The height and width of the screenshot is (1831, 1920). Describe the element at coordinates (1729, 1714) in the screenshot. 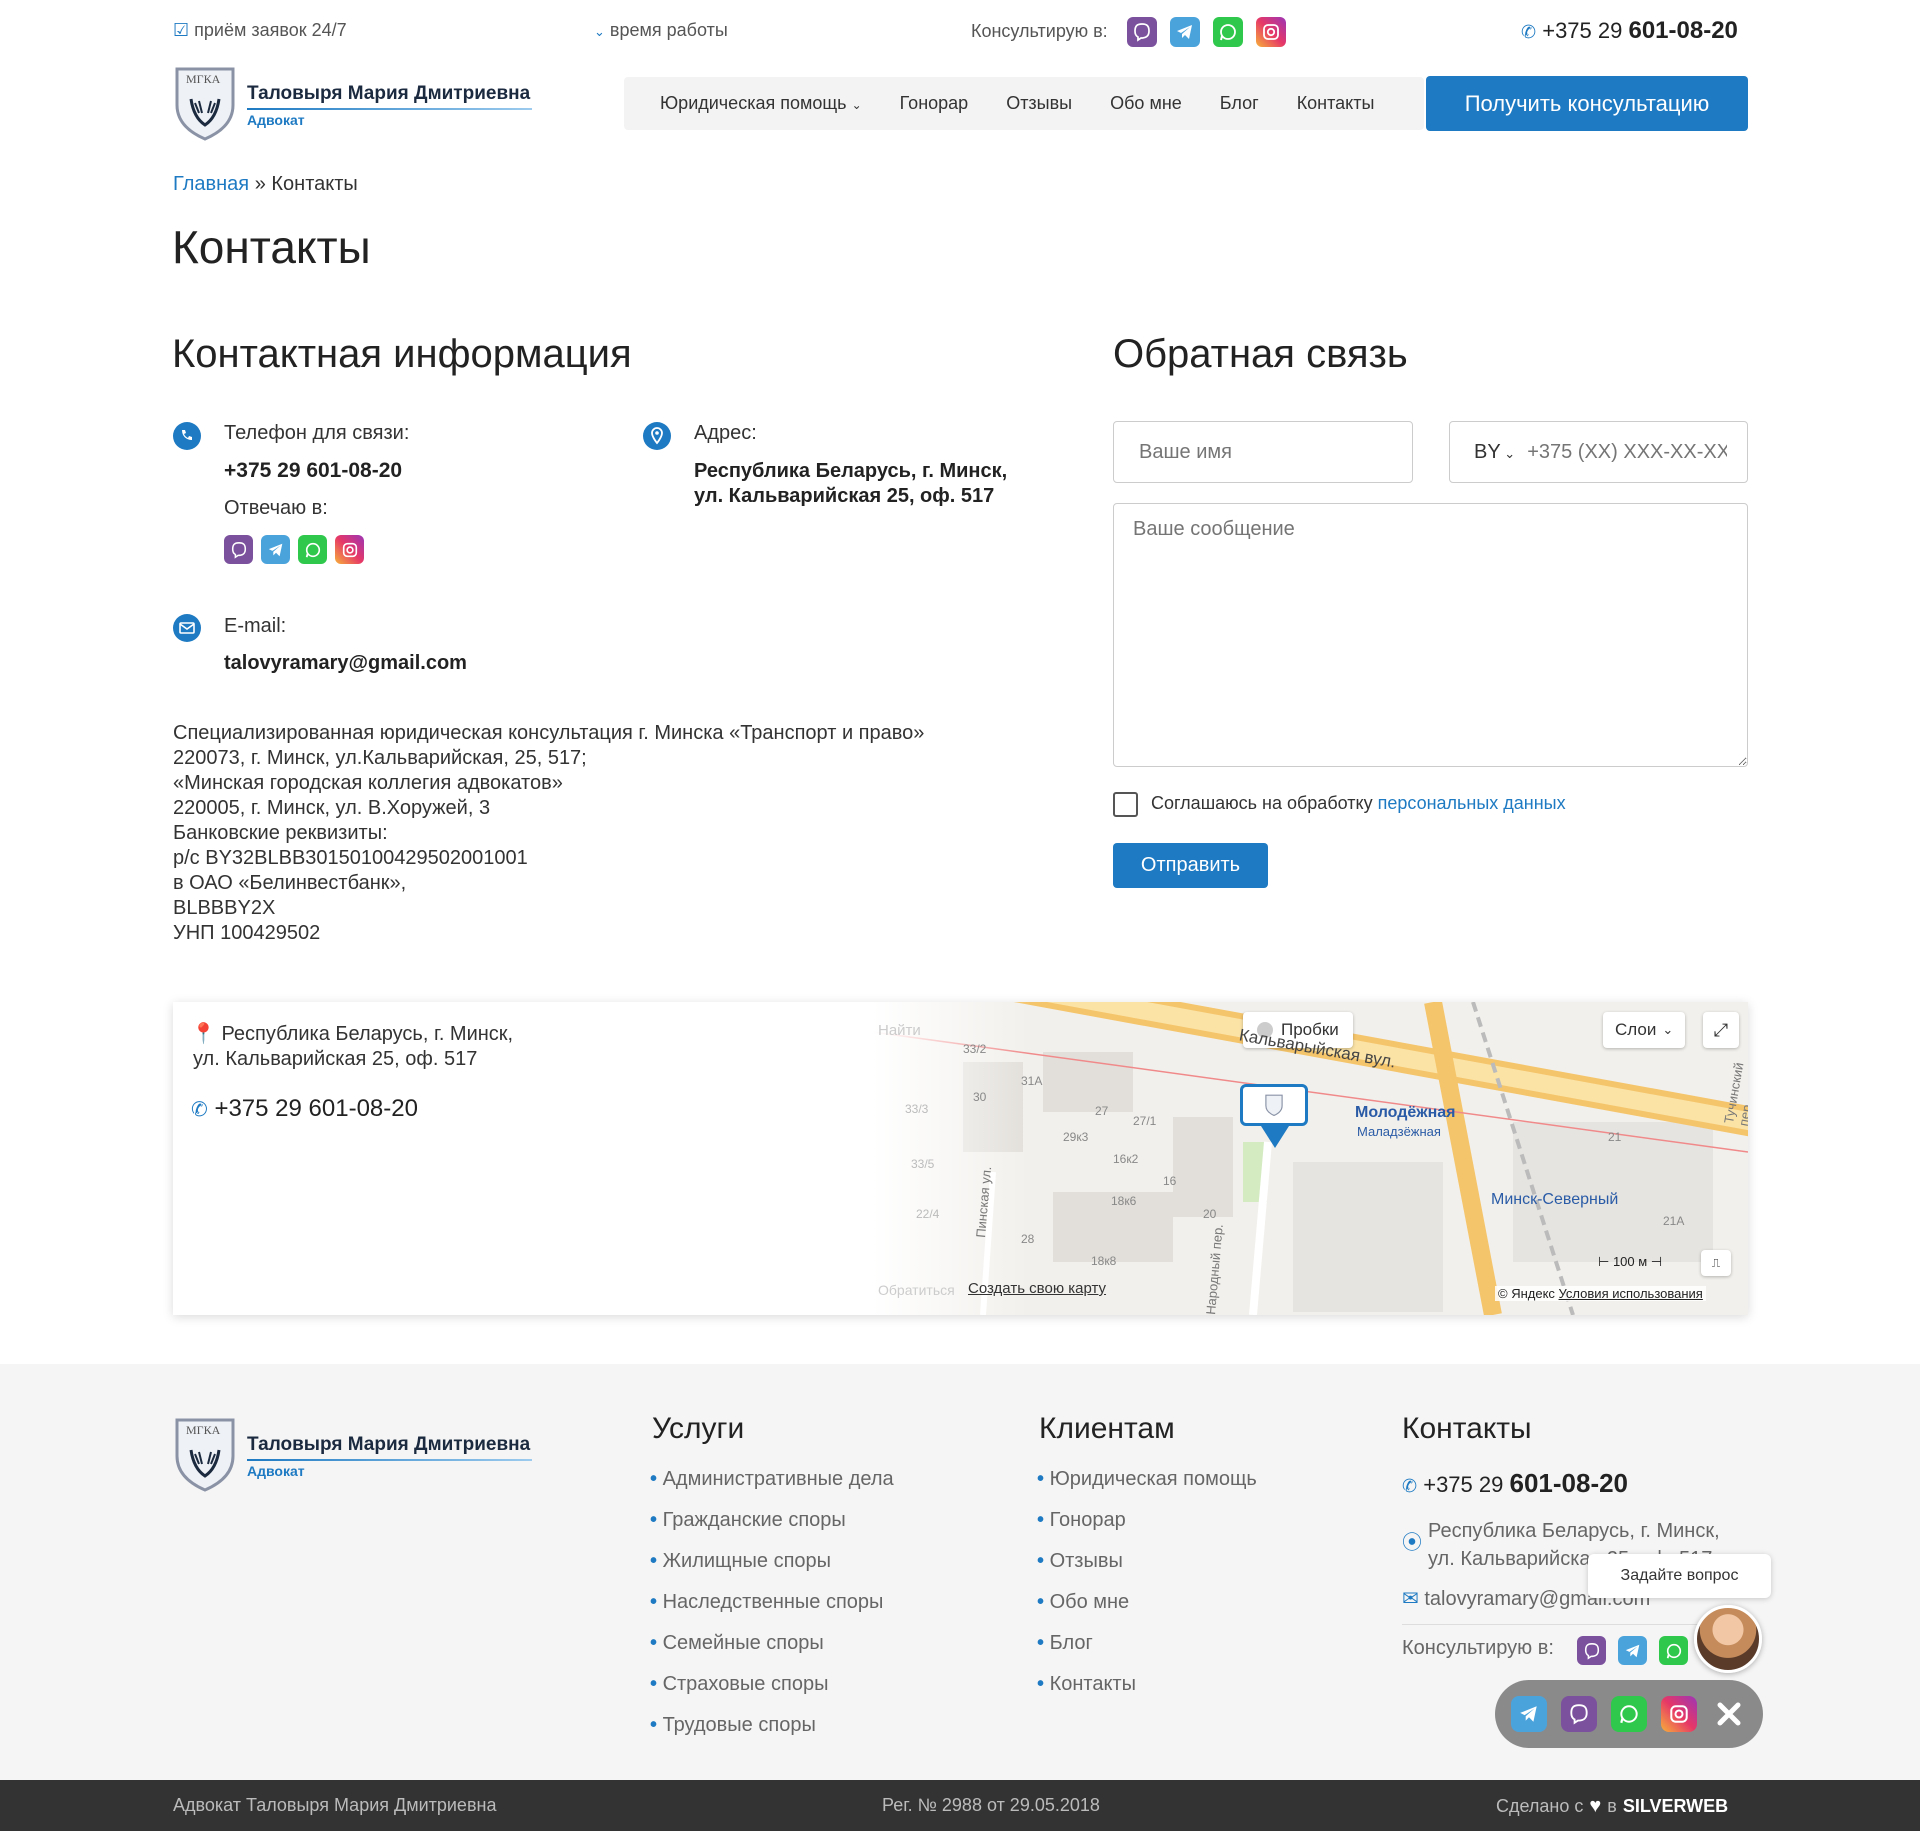

I see `close-icon` at that location.